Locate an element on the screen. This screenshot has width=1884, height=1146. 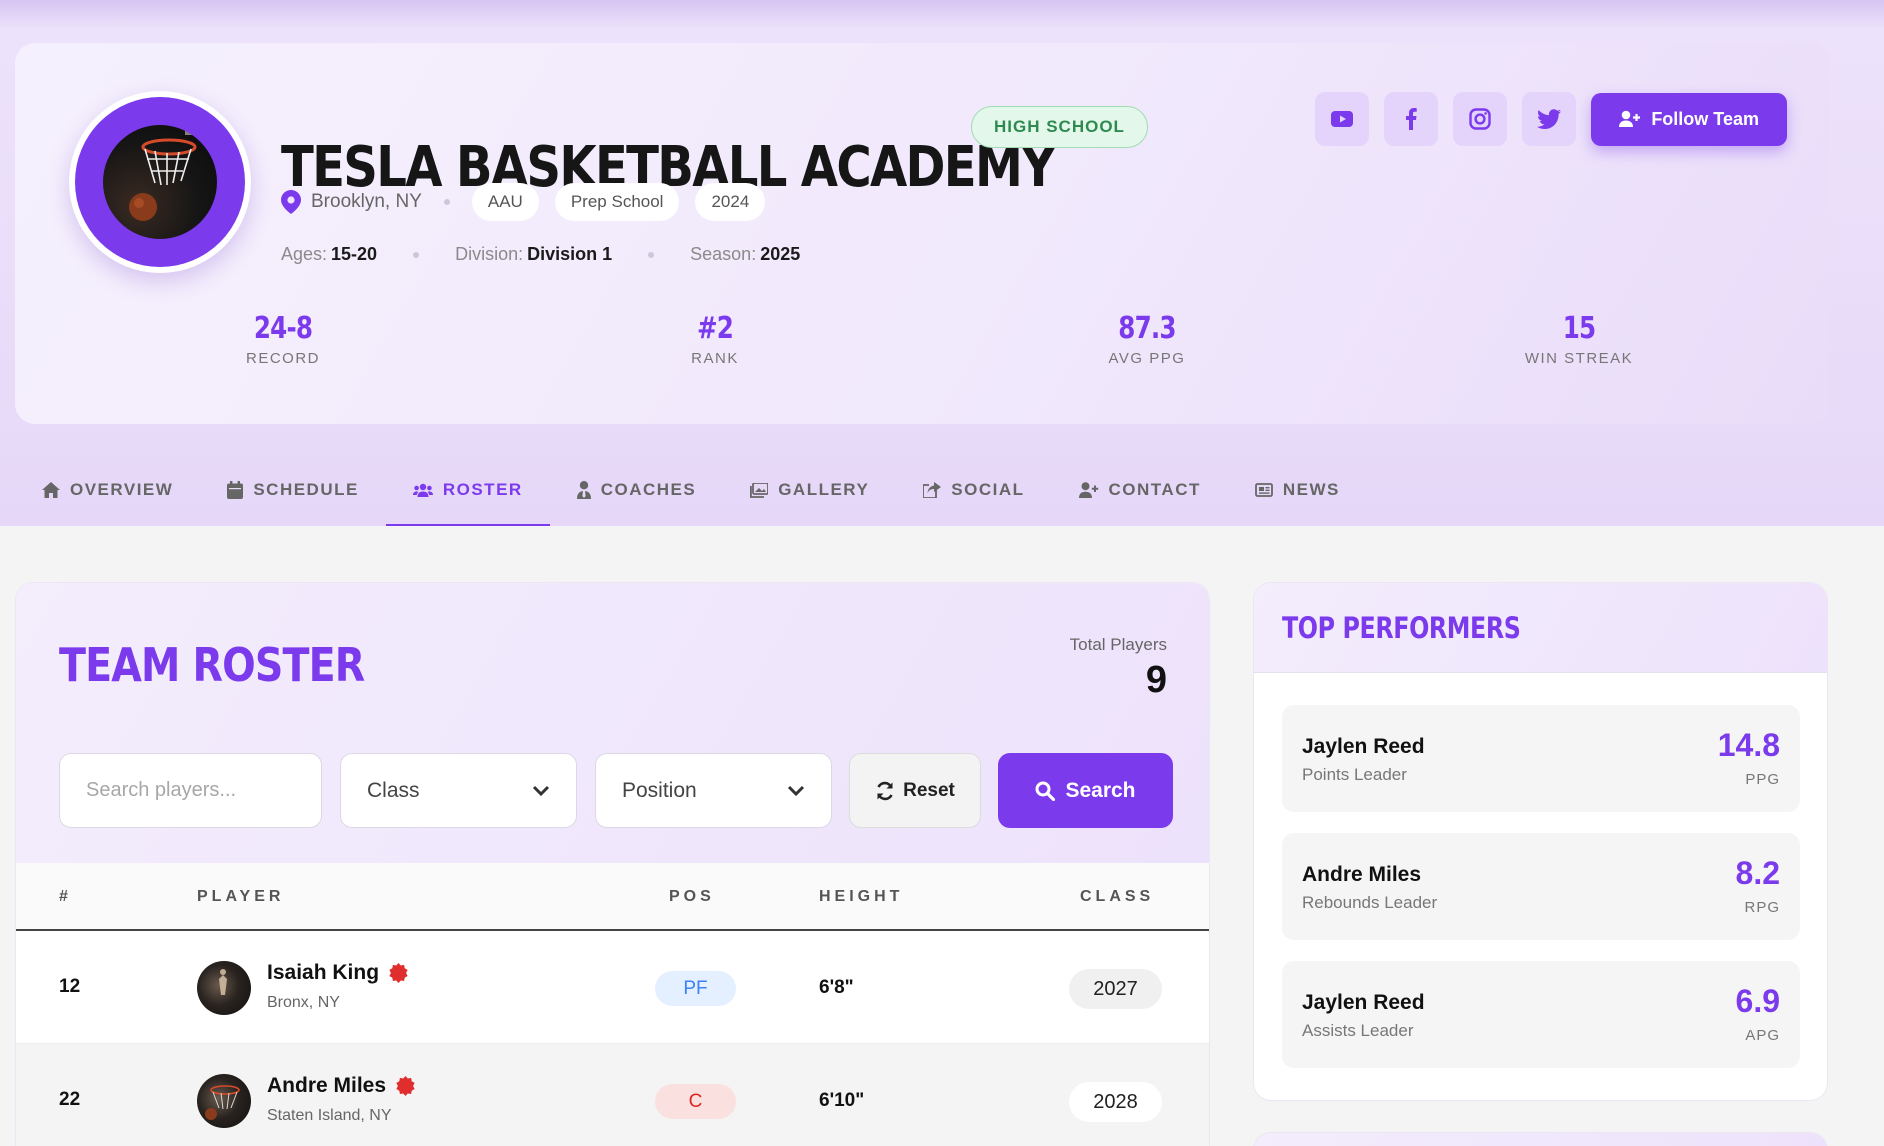
column-class: CLASS is located at coordinates (1117, 896).